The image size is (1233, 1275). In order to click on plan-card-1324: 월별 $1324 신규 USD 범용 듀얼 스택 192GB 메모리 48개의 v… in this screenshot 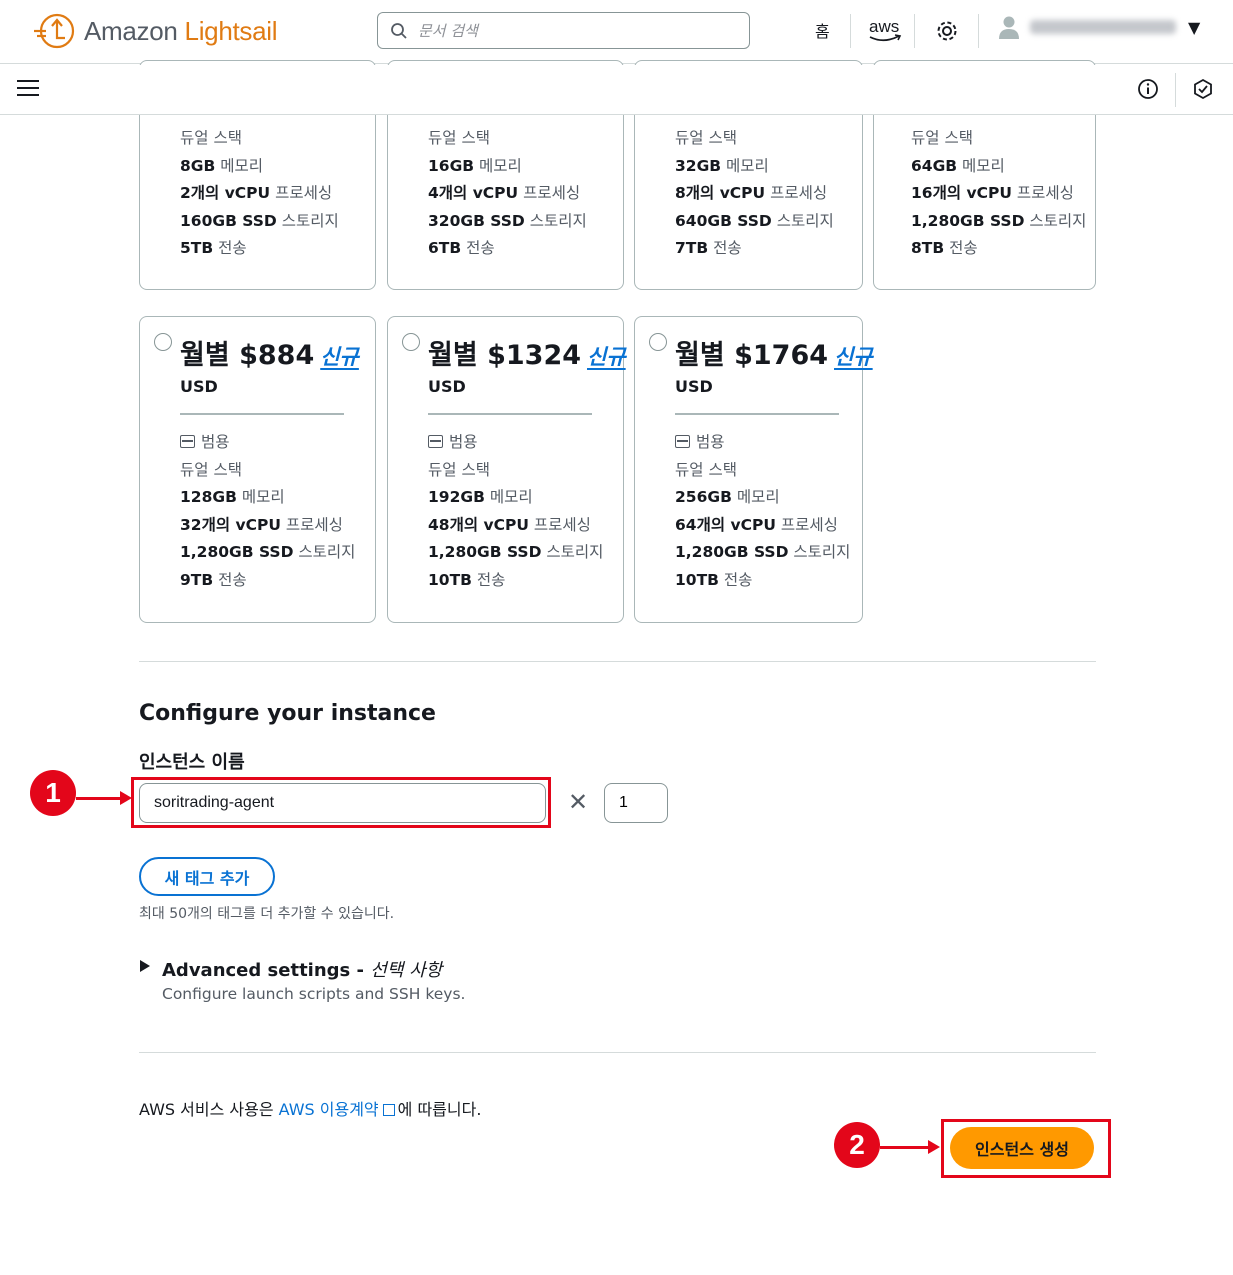, I will do `click(506, 469)`.